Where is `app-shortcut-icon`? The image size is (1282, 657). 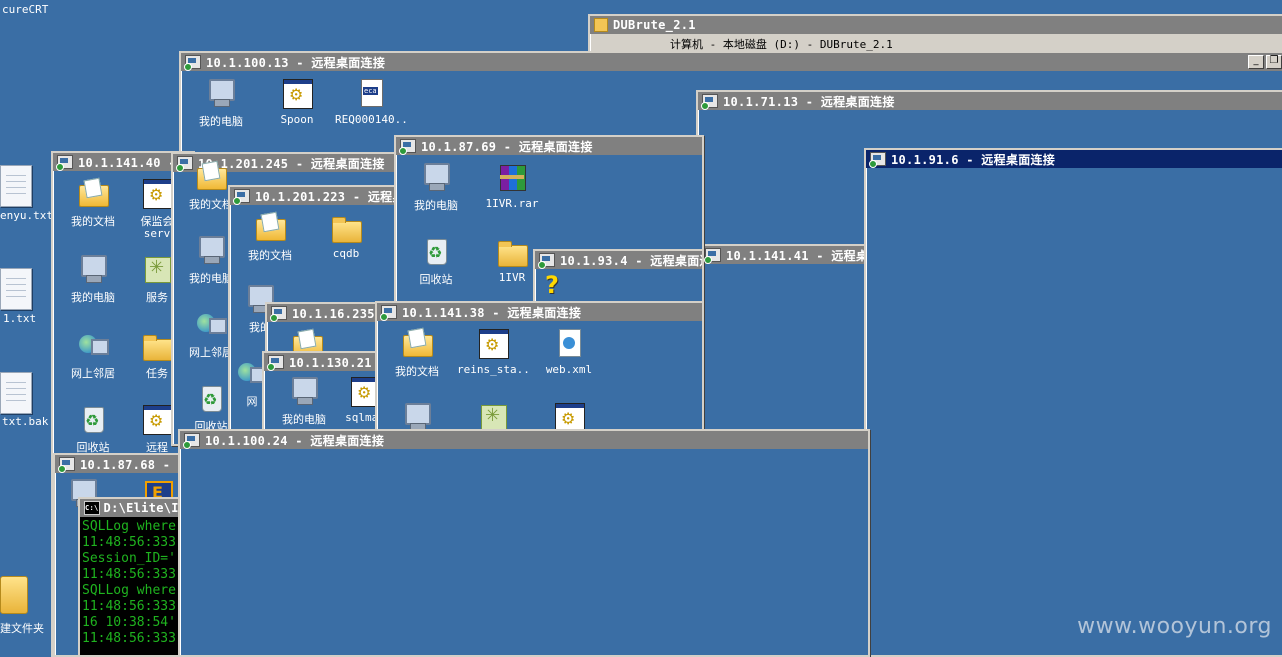 app-shortcut-icon is located at coordinates (493, 343).